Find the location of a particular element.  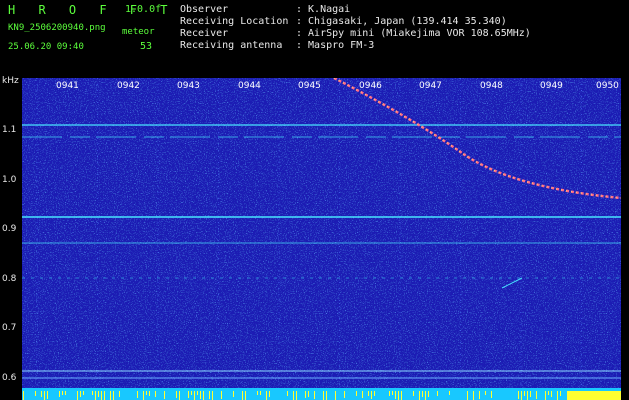

x-tick-0943: 0943 is located at coordinates (188, 86).